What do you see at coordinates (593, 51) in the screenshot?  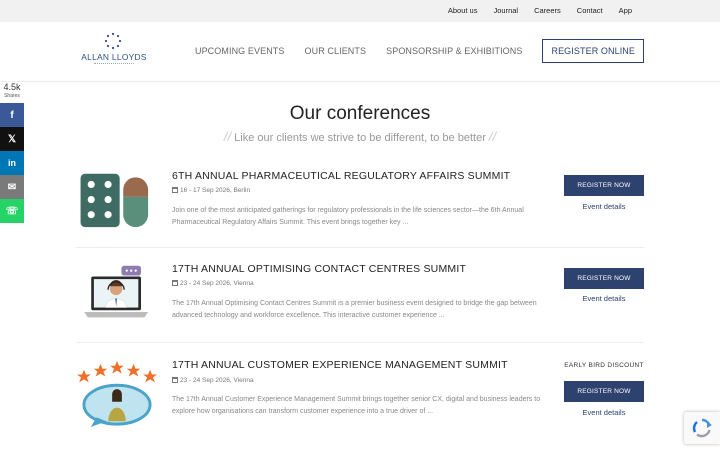 I see `register-online-button: REGISTER ONLINE` at bounding box center [593, 51].